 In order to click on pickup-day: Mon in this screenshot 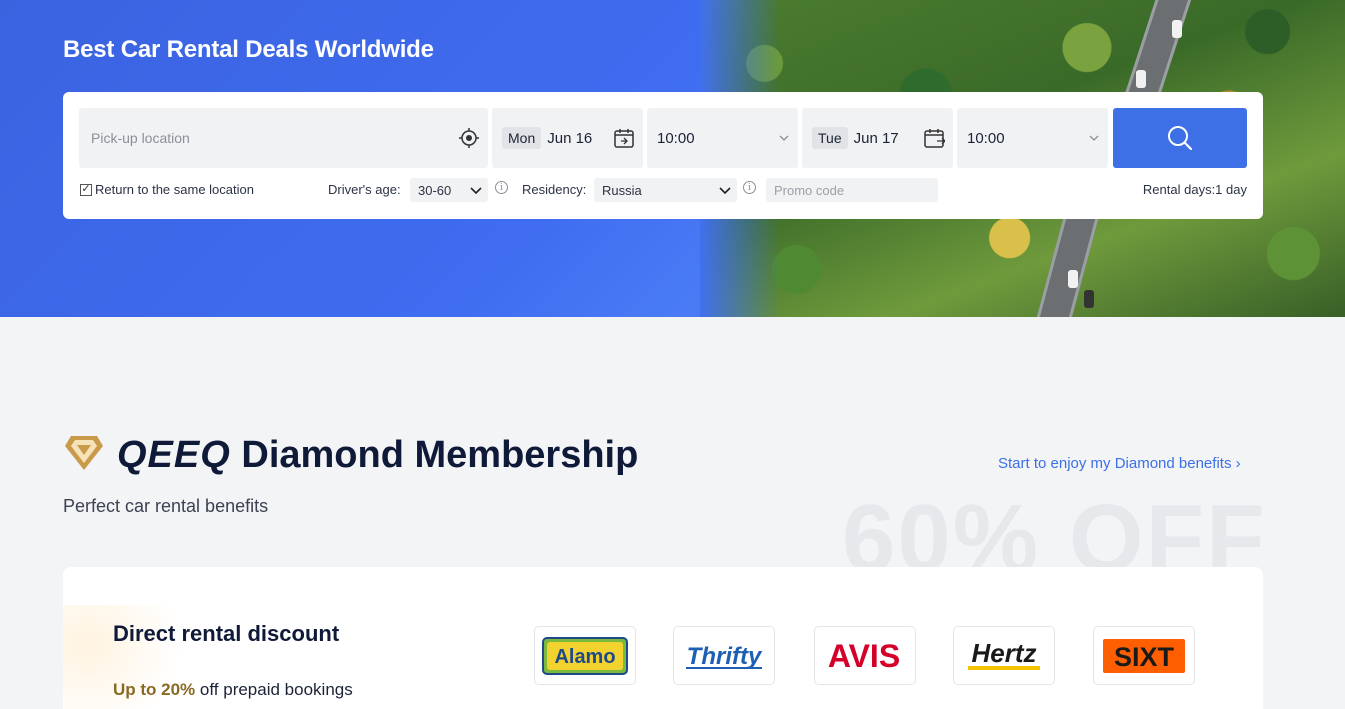, I will do `click(522, 138)`.